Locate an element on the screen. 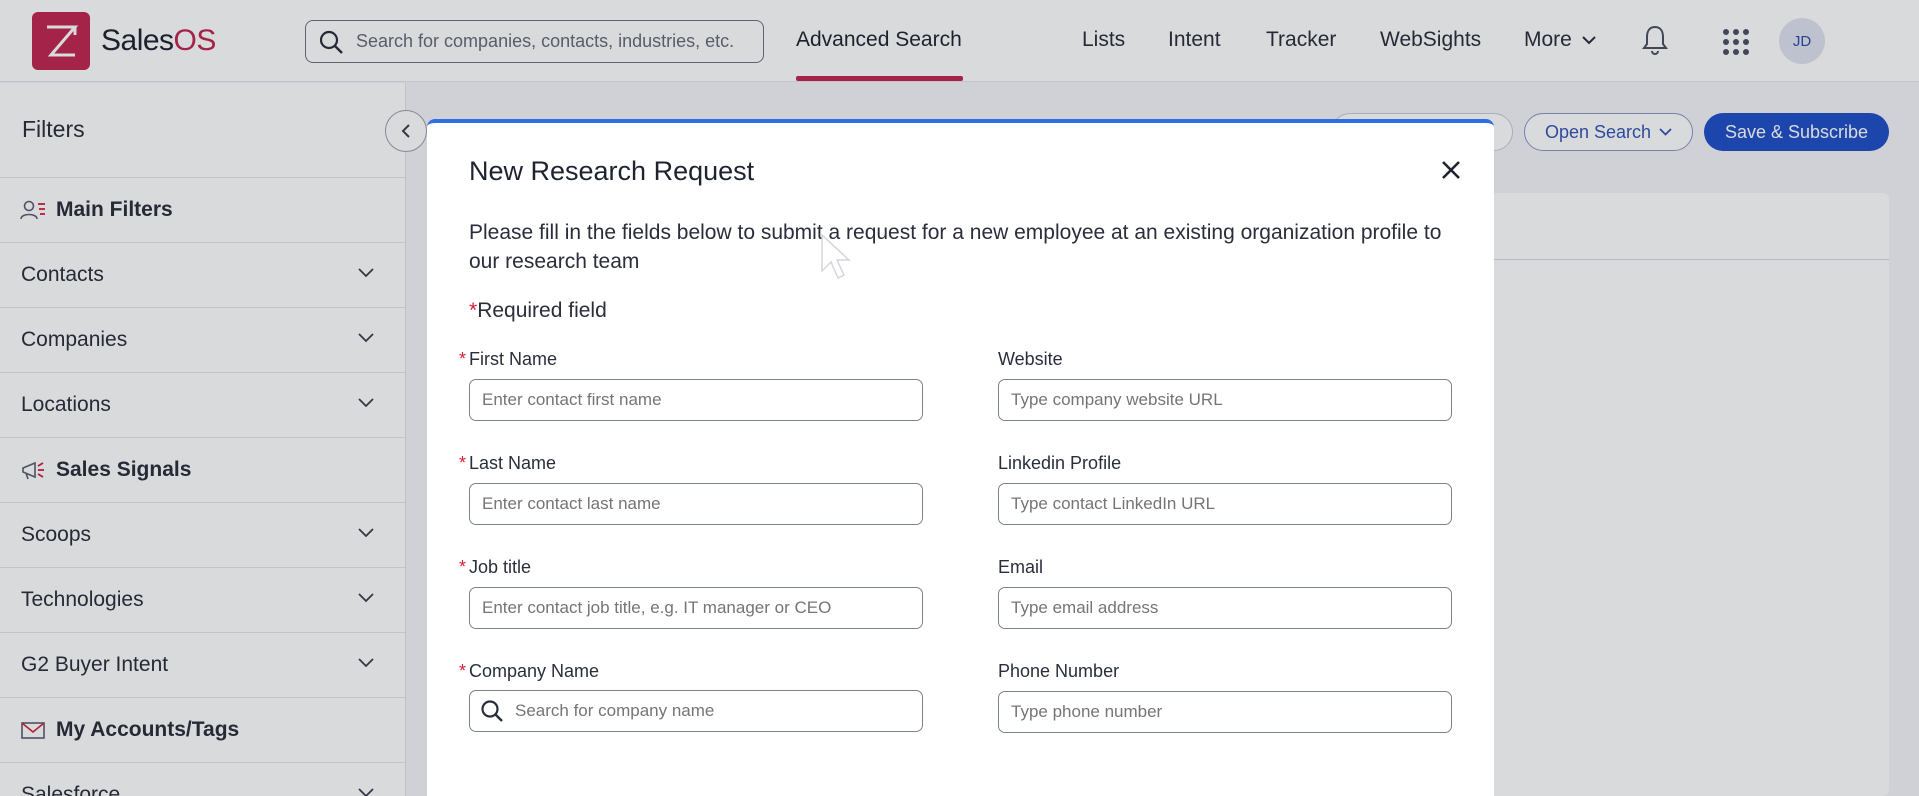 The height and width of the screenshot is (796, 1919). linkedin-input is located at coordinates (1225, 504).